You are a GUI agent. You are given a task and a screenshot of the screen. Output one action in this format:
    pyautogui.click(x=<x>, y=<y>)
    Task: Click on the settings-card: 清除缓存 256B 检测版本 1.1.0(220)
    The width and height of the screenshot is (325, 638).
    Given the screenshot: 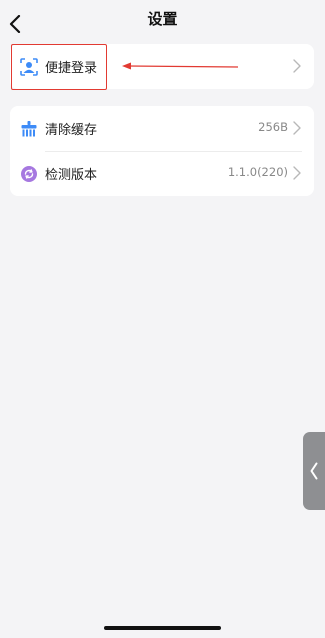 What is the action you would take?
    pyautogui.click(x=162, y=151)
    